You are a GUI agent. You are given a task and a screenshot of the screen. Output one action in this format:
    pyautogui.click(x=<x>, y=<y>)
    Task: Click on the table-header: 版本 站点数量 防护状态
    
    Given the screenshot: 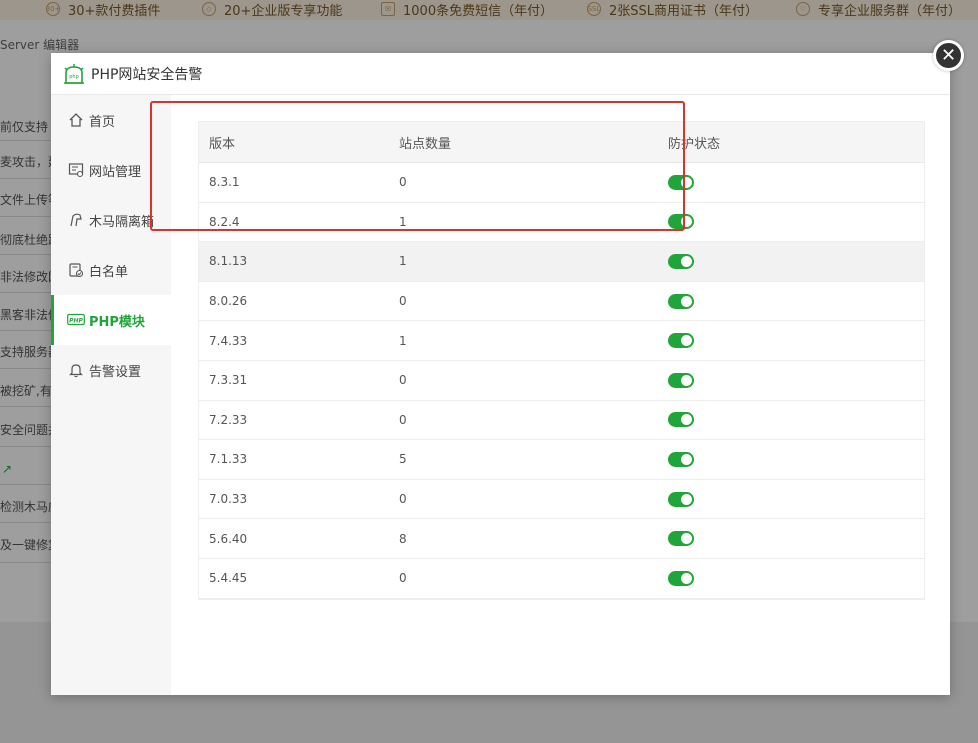 What is the action you would take?
    pyautogui.click(x=561, y=142)
    